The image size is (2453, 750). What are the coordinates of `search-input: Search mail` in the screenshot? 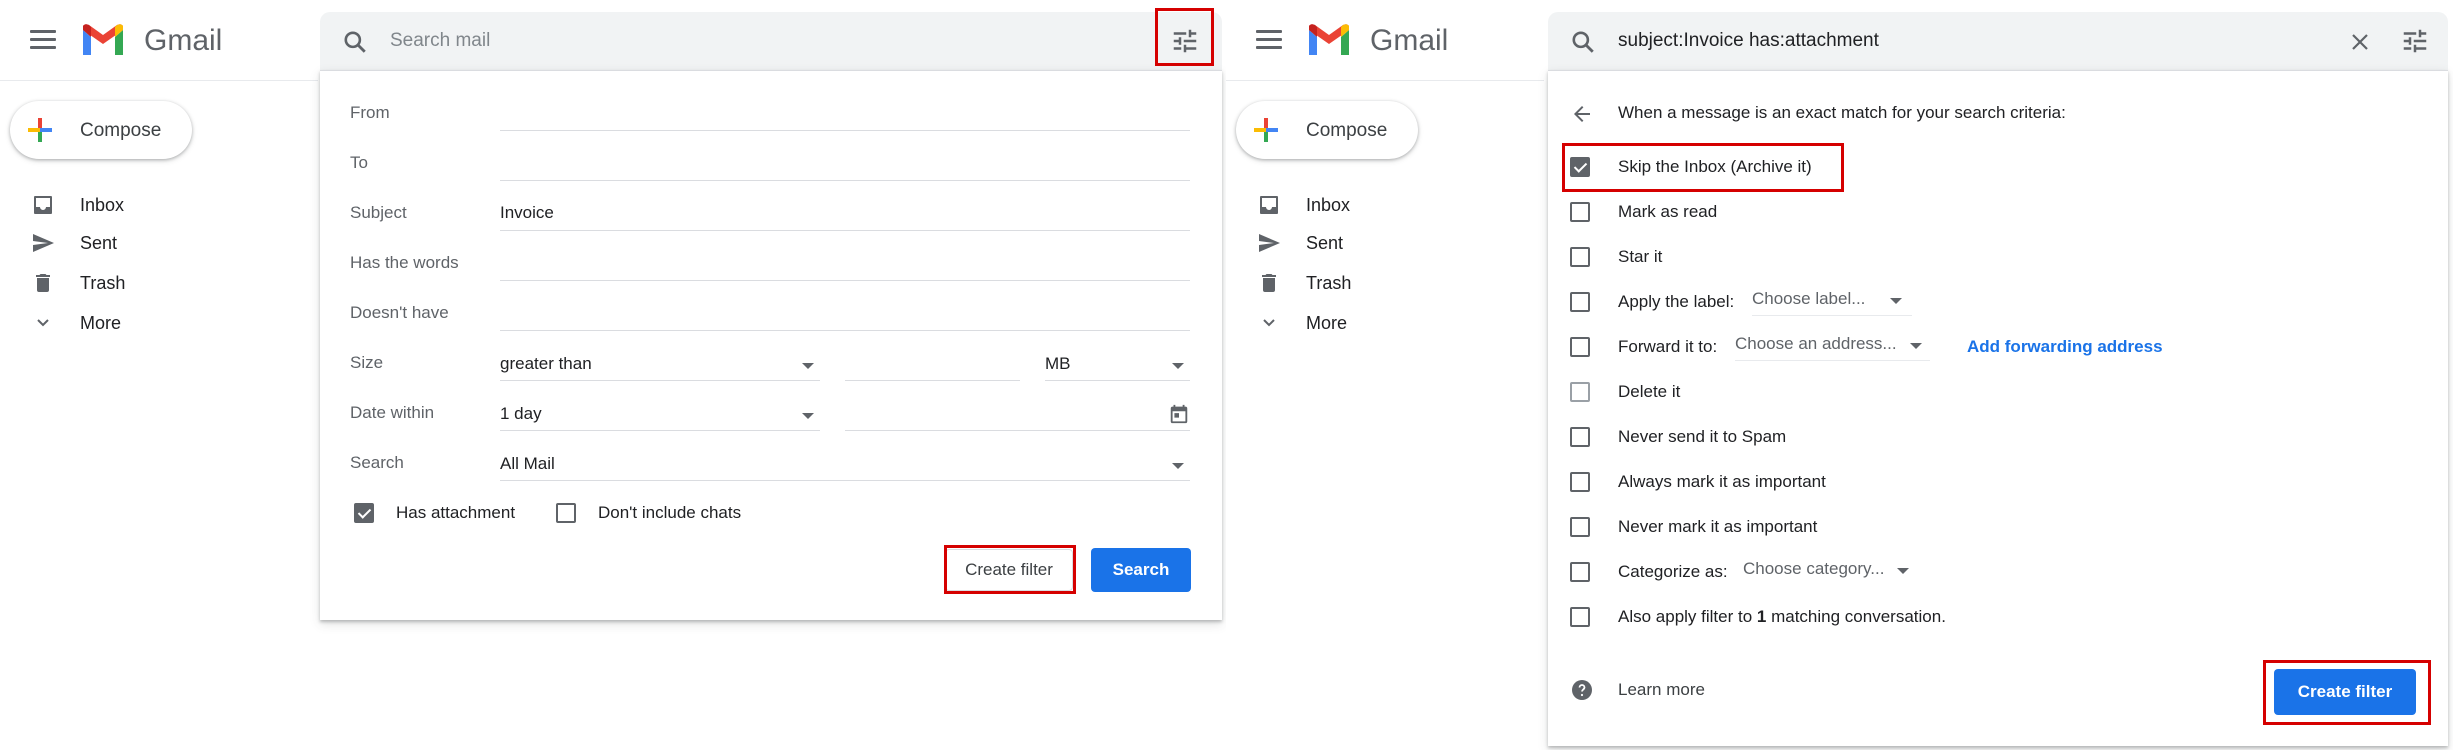 It's located at (440, 41).